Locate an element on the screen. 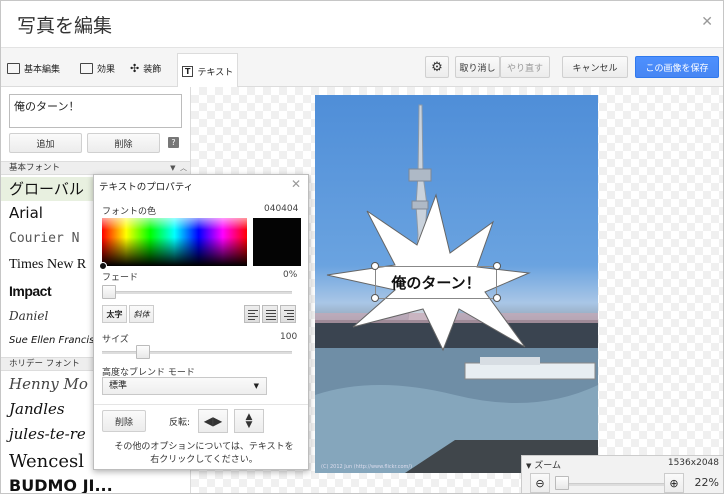 The image size is (724, 494). flip-label: 反転: is located at coordinates (180, 423).